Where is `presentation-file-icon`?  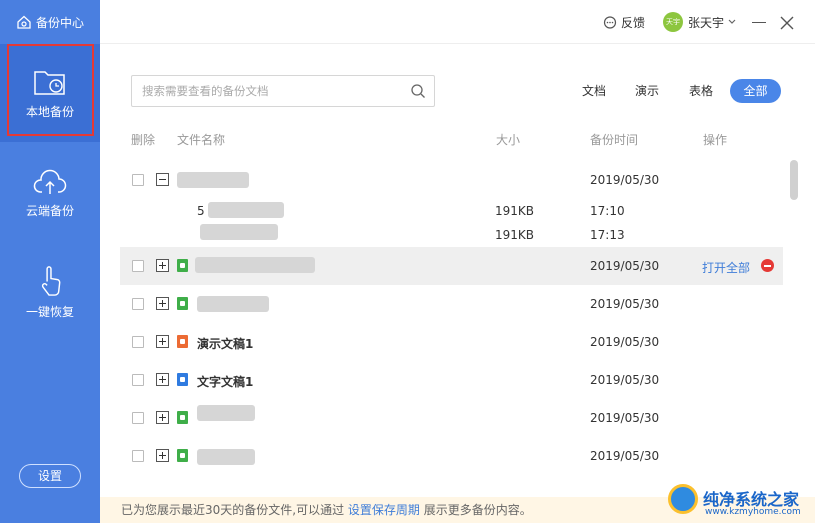 presentation-file-icon is located at coordinates (182, 341).